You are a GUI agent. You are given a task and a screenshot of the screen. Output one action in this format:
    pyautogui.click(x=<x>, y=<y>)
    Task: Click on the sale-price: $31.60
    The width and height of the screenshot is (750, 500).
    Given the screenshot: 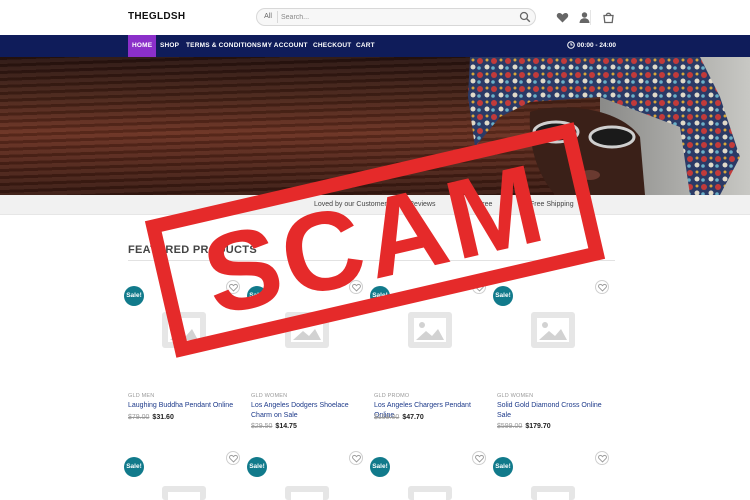 What is the action you would take?
    pyautogui.click(x=163, y=417)
    